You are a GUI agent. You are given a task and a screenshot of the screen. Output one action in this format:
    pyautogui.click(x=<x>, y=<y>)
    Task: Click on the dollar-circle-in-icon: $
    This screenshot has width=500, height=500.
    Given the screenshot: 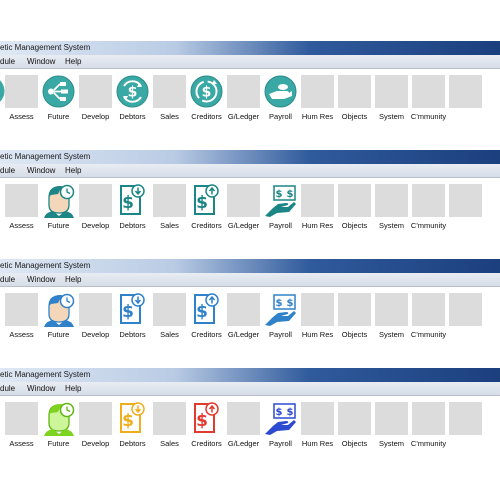 What is the action you would take?
    pyautogui.click(x=132, y=91)
    